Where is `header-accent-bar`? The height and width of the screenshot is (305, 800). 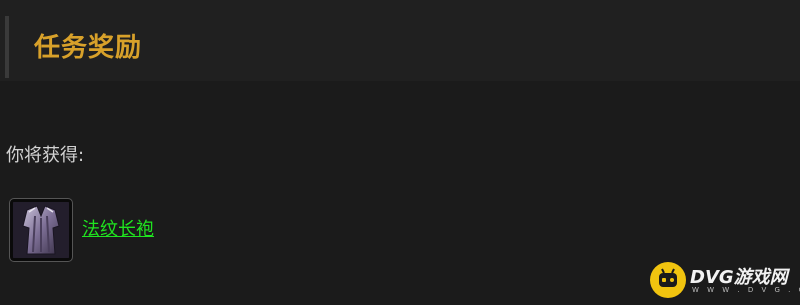 header-accent-bar is located at coordinates (7, 47).